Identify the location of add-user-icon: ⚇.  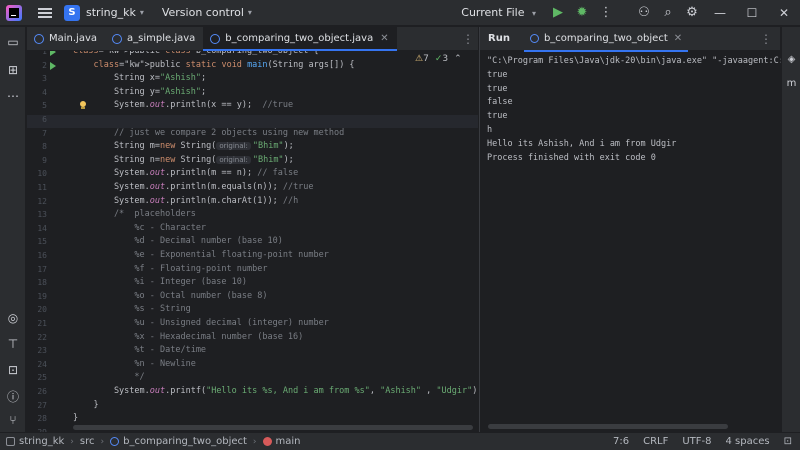
(644, 13).